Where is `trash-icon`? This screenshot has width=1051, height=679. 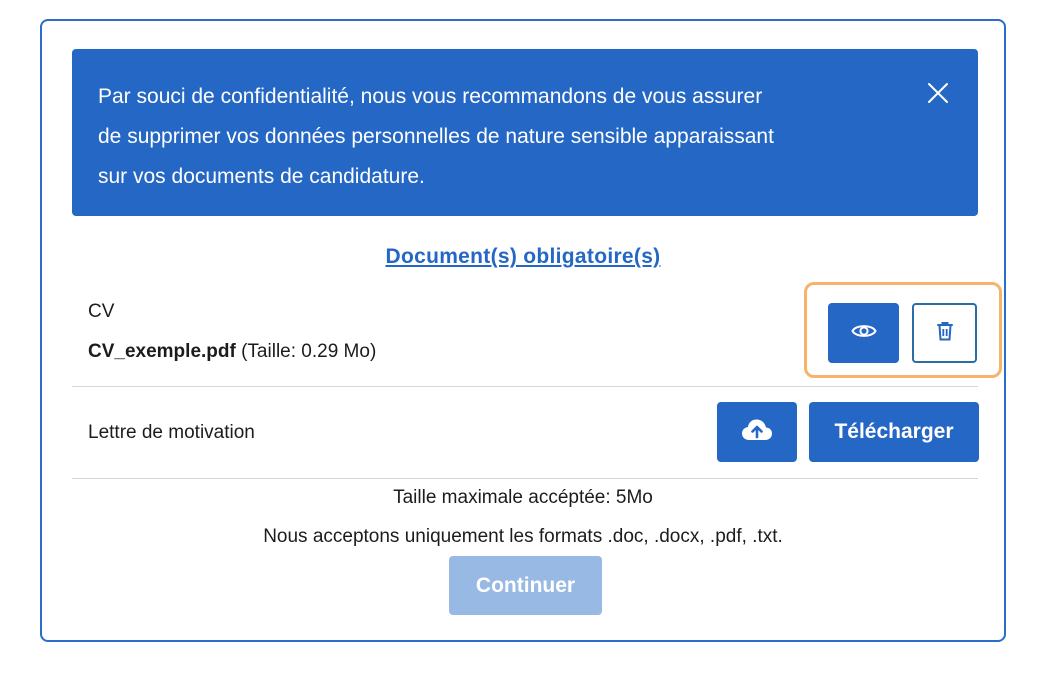 trash-icon is located at coordinates (945, 333).